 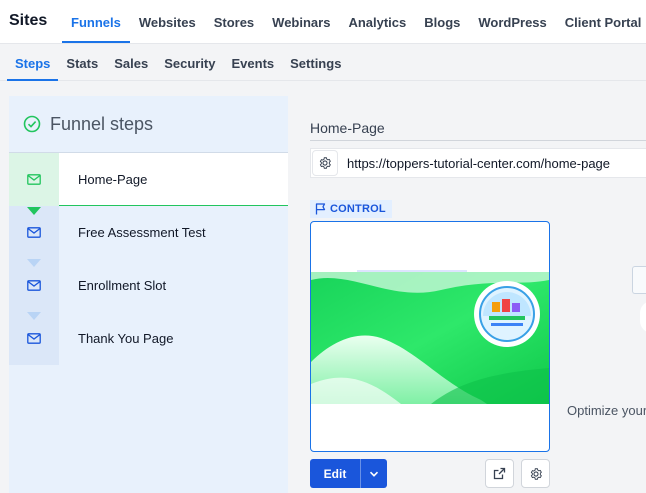 What do you see at coordinates (102, 123) in the screenshot?
I see `funnel-steps-title: Funnel steps` at bounding box center [102, 123].